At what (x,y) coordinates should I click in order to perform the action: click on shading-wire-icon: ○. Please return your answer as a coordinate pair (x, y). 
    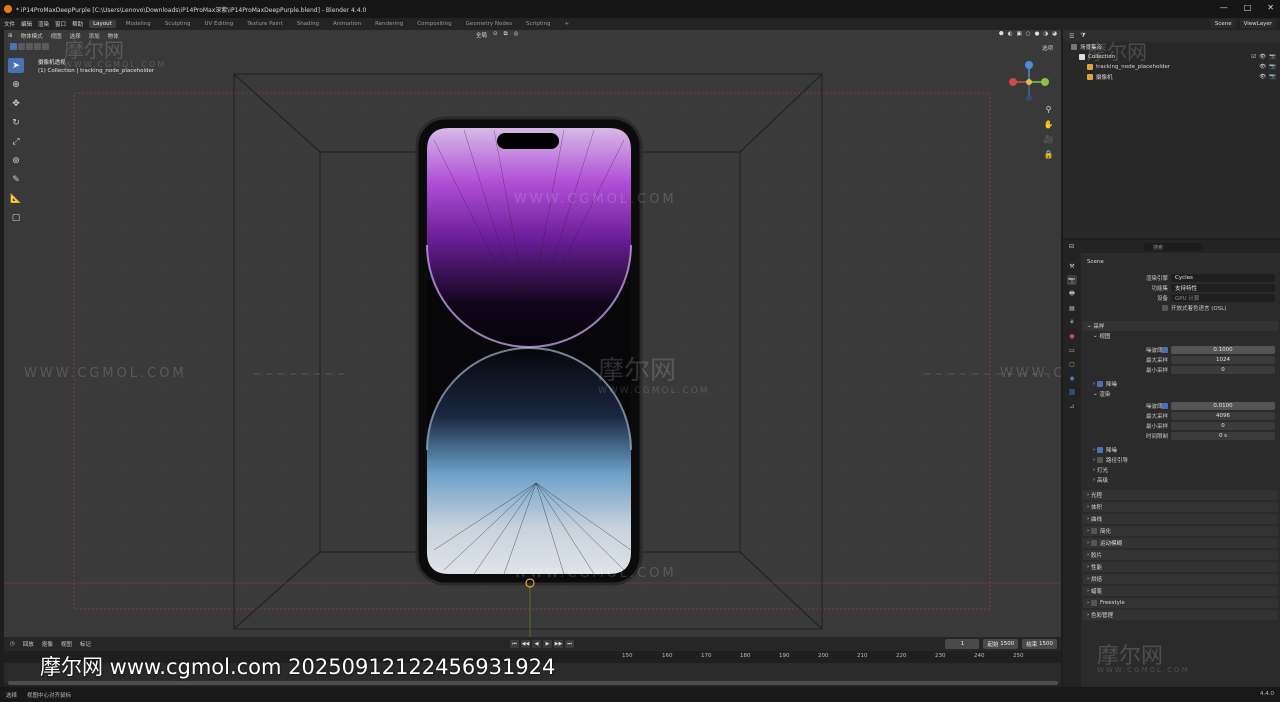
    Looking at the image, I should click on (1028, 34).